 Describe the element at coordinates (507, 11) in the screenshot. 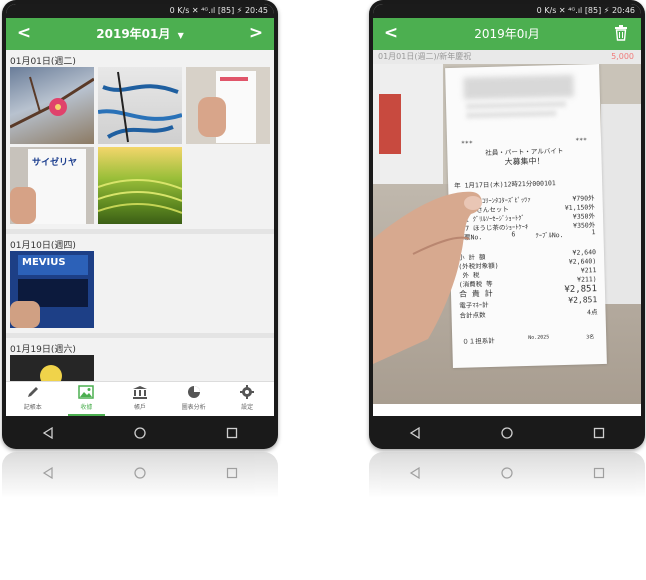

I see `status-bar: 0 K/s ✕ ⁴ᴳ.ıl [85] ⚡ 20:46` at that location.